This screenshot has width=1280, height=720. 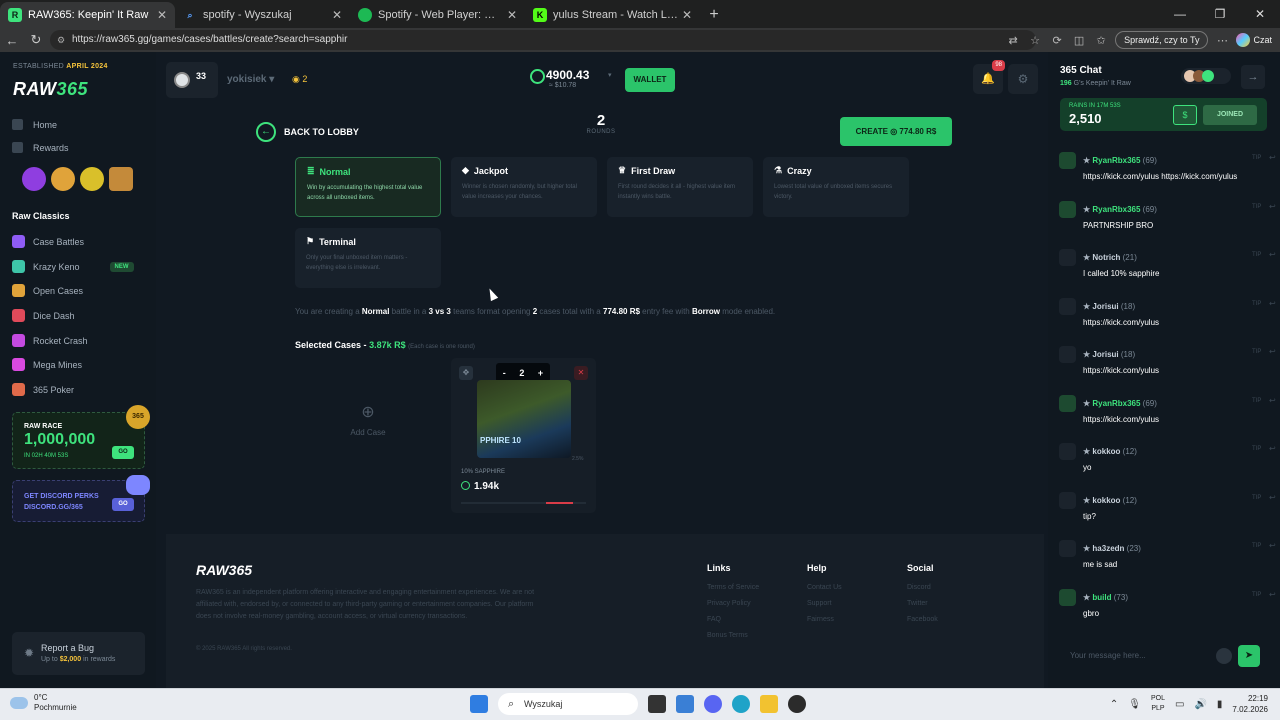 What do you see at coordinates (34, 179) in the screenshot?
I see `promo-wheel-icon` at bounding box center [34, 179].